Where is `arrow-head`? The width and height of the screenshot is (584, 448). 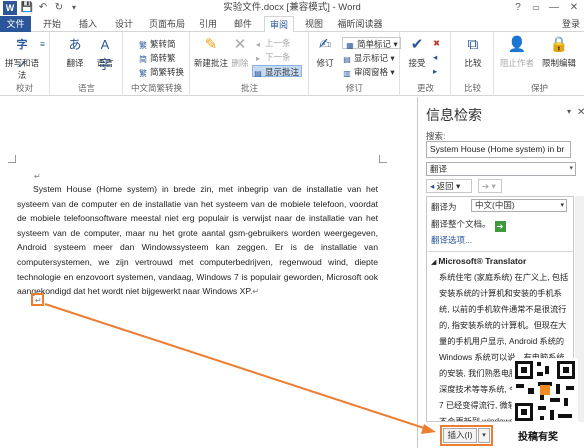
arrow-head is located at coordinates (428, 429).